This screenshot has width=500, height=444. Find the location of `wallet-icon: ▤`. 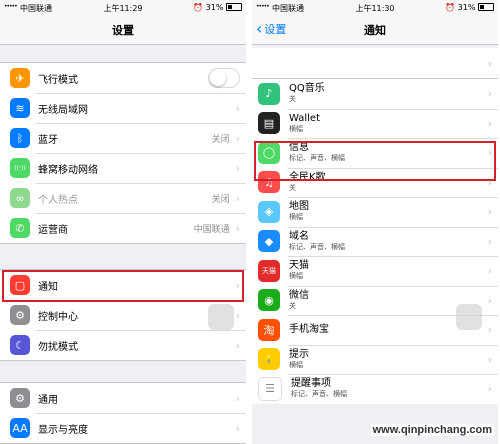

wallet-icon: ▤ is located at coordinates (269, 123).